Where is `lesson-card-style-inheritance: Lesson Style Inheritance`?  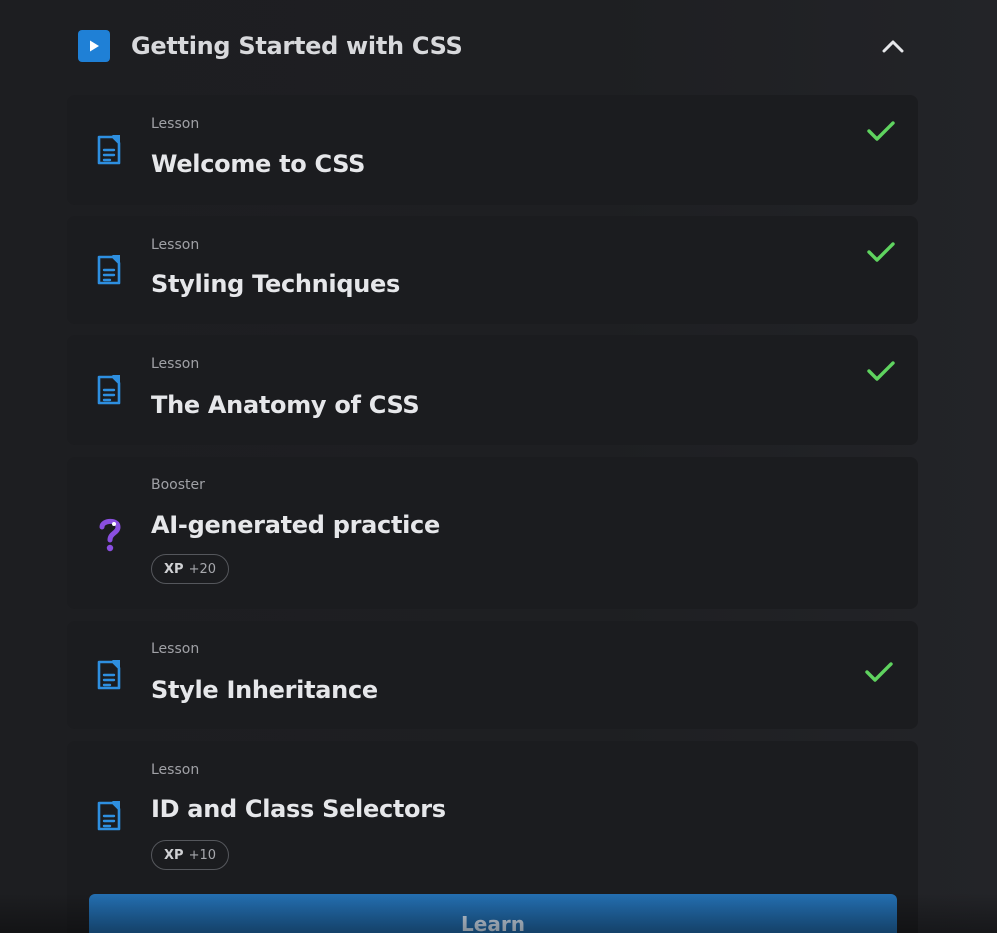
lesson-card-style-inheritance: Lesson Style Inheritance is located at coordinates (492, 675).